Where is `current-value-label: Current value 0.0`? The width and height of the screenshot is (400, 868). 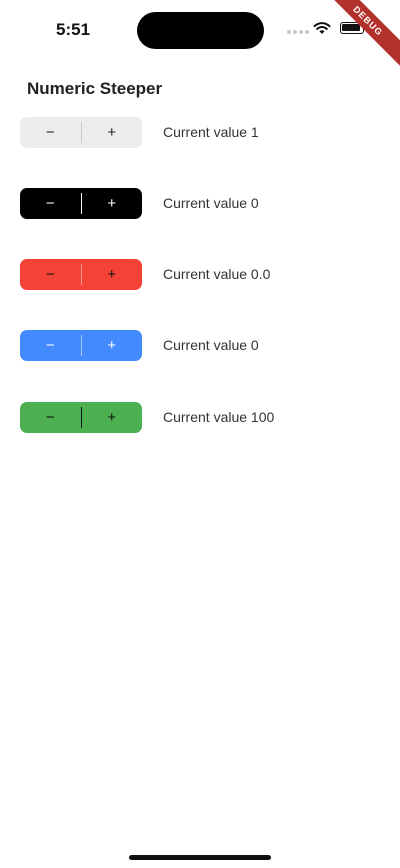 current-value-label: Current value 0.0 is located at coordinates (217, 274).